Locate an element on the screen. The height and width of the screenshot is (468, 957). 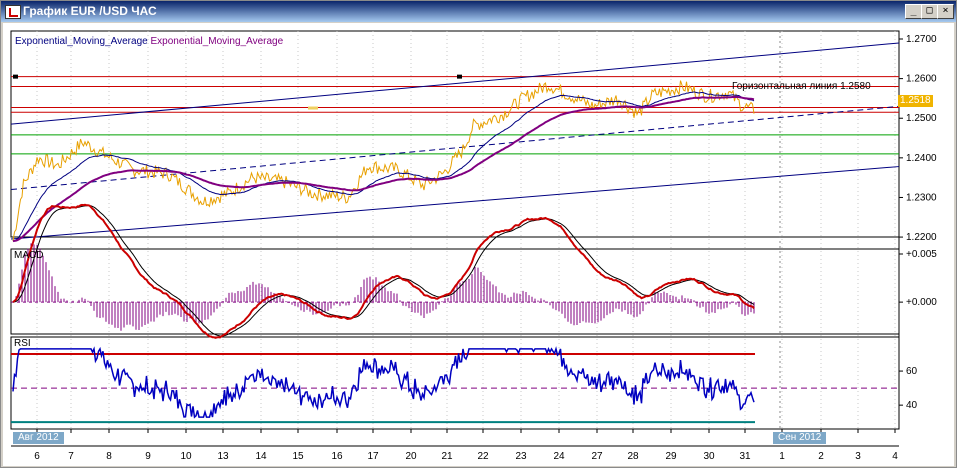
time-axis-label: 21 is located at coordinates (447, 456).